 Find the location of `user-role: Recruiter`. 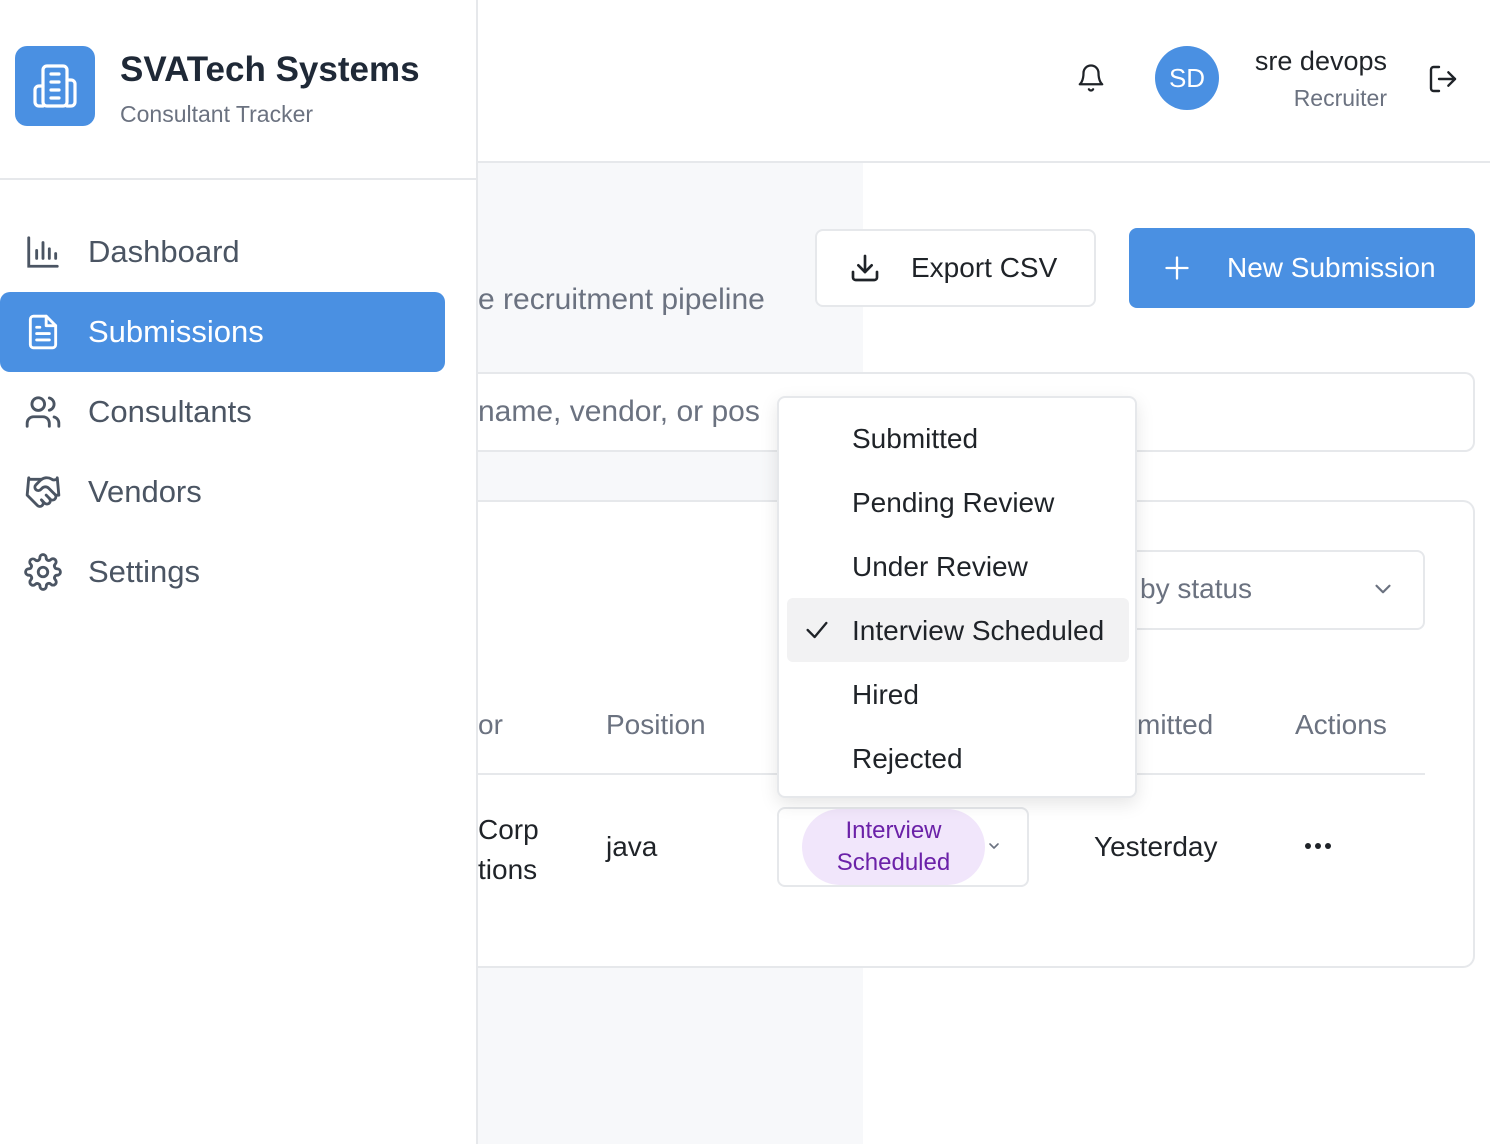

user-role: Recruiter is located at coordinates (1340, 98).